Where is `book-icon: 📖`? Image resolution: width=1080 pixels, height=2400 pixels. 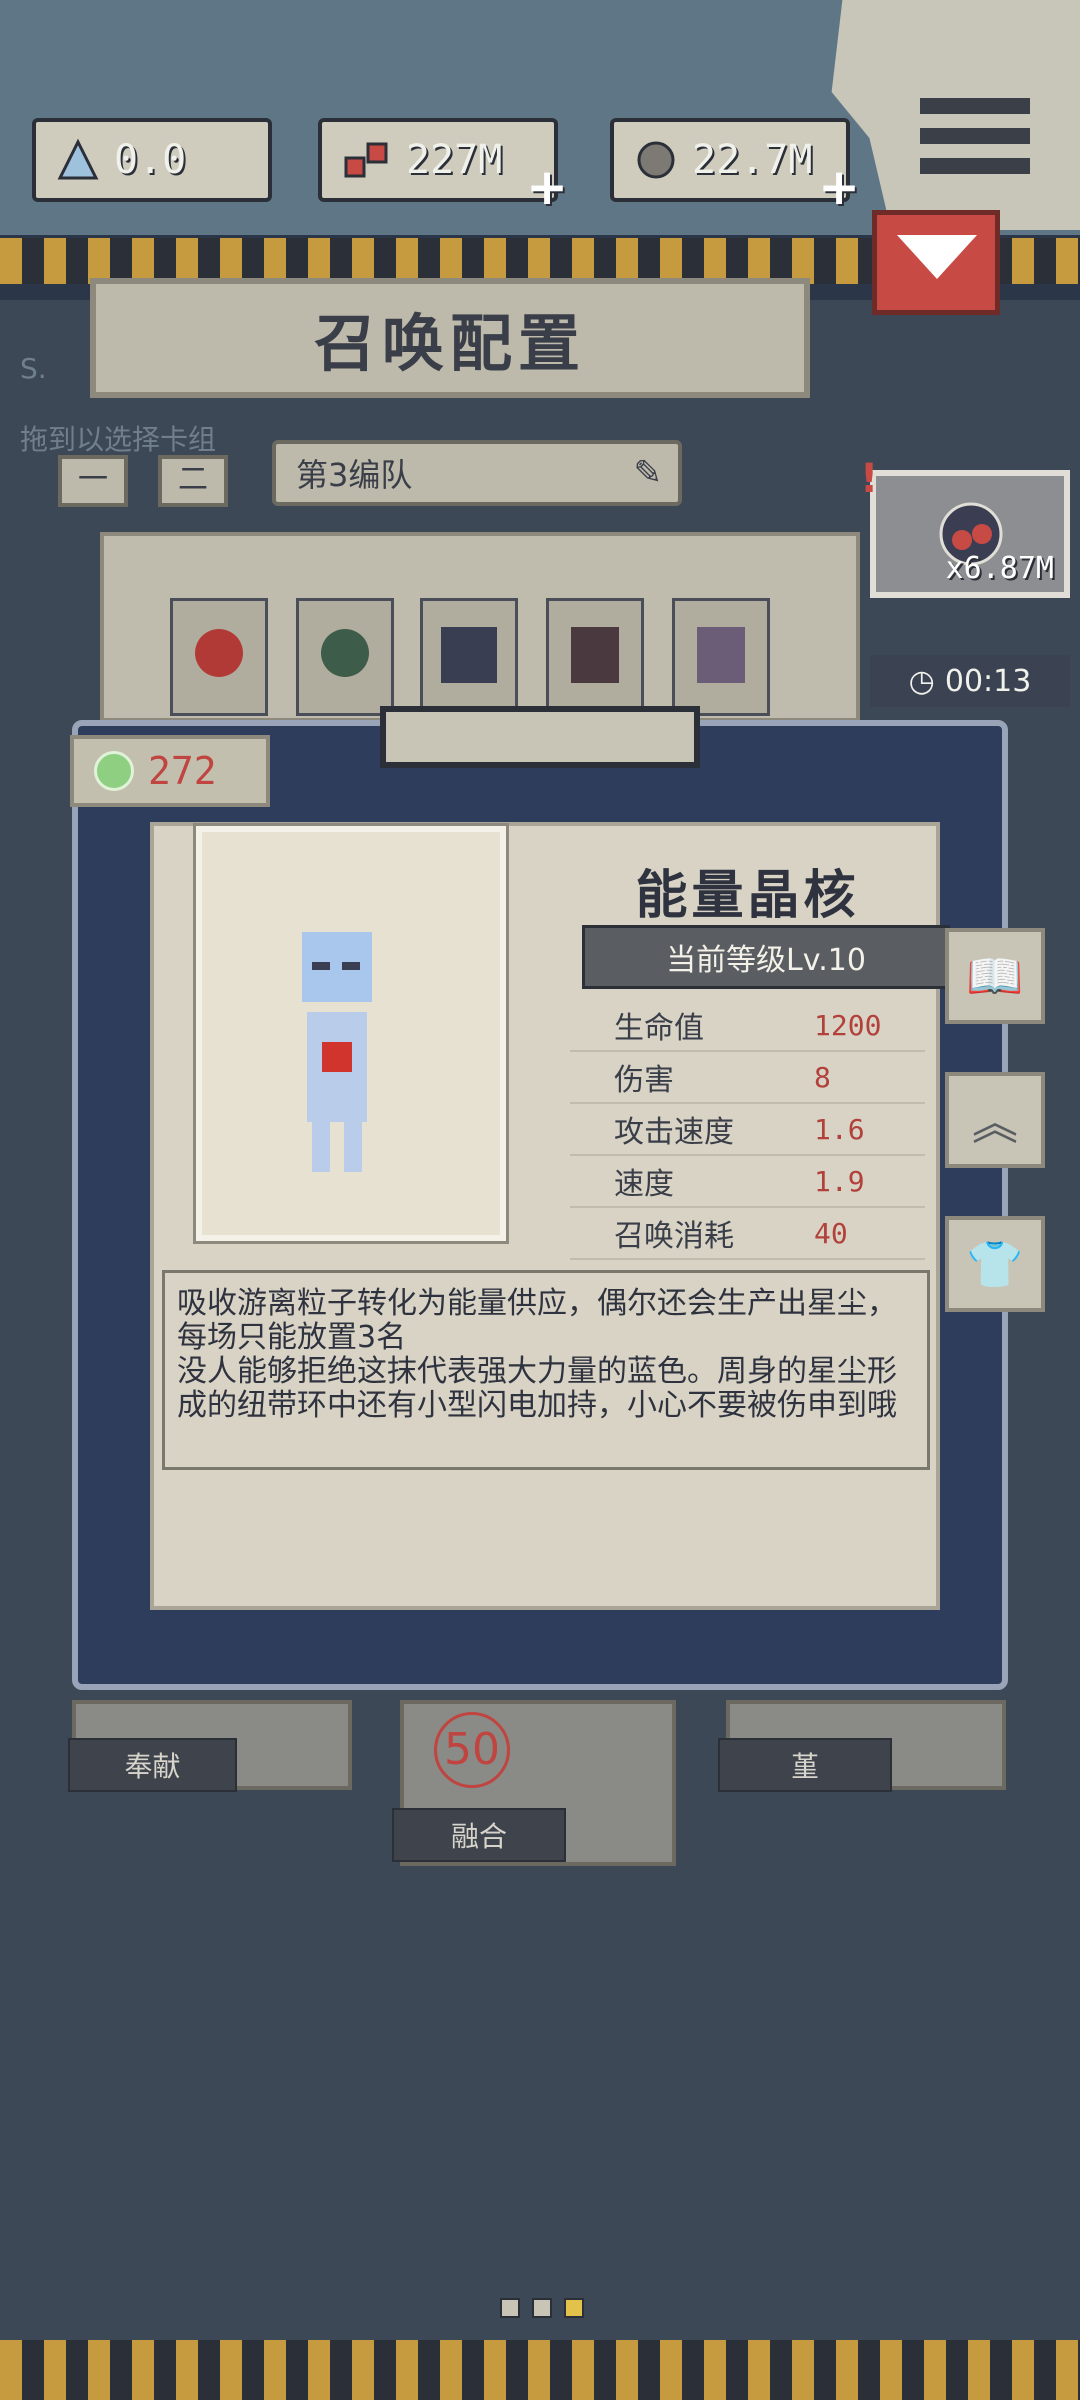
book-icon: 📖 is located at coordinates (995, 976).